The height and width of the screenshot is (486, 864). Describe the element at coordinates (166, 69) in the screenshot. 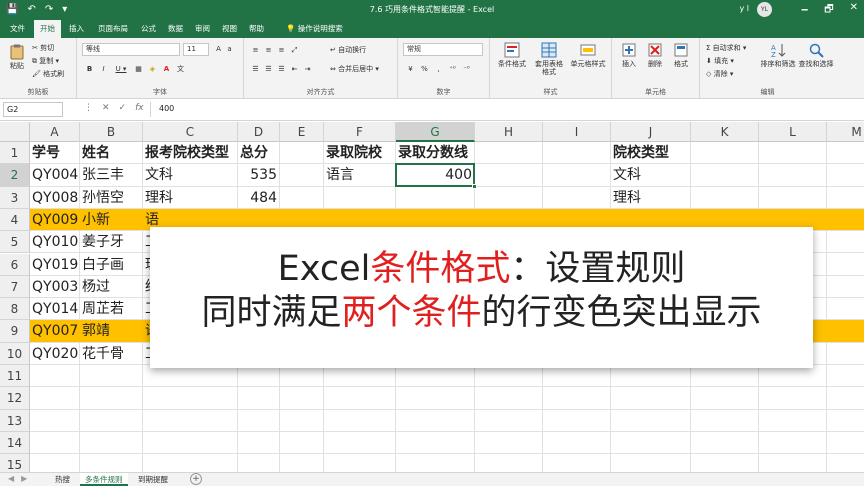

I see `font-color-icon: A` at that location.